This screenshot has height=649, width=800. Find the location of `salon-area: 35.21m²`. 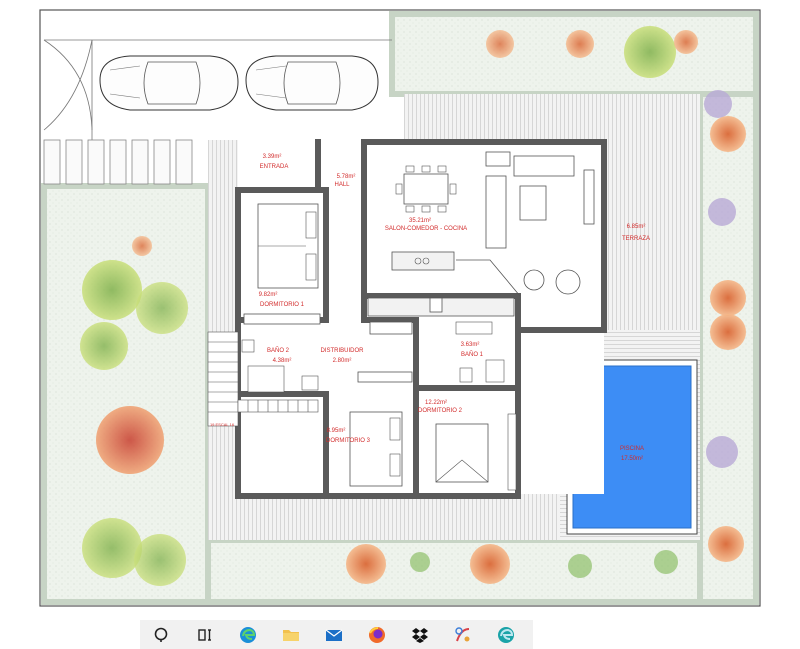

salon-area: 35.21m² is located at coordinates (420, 221).